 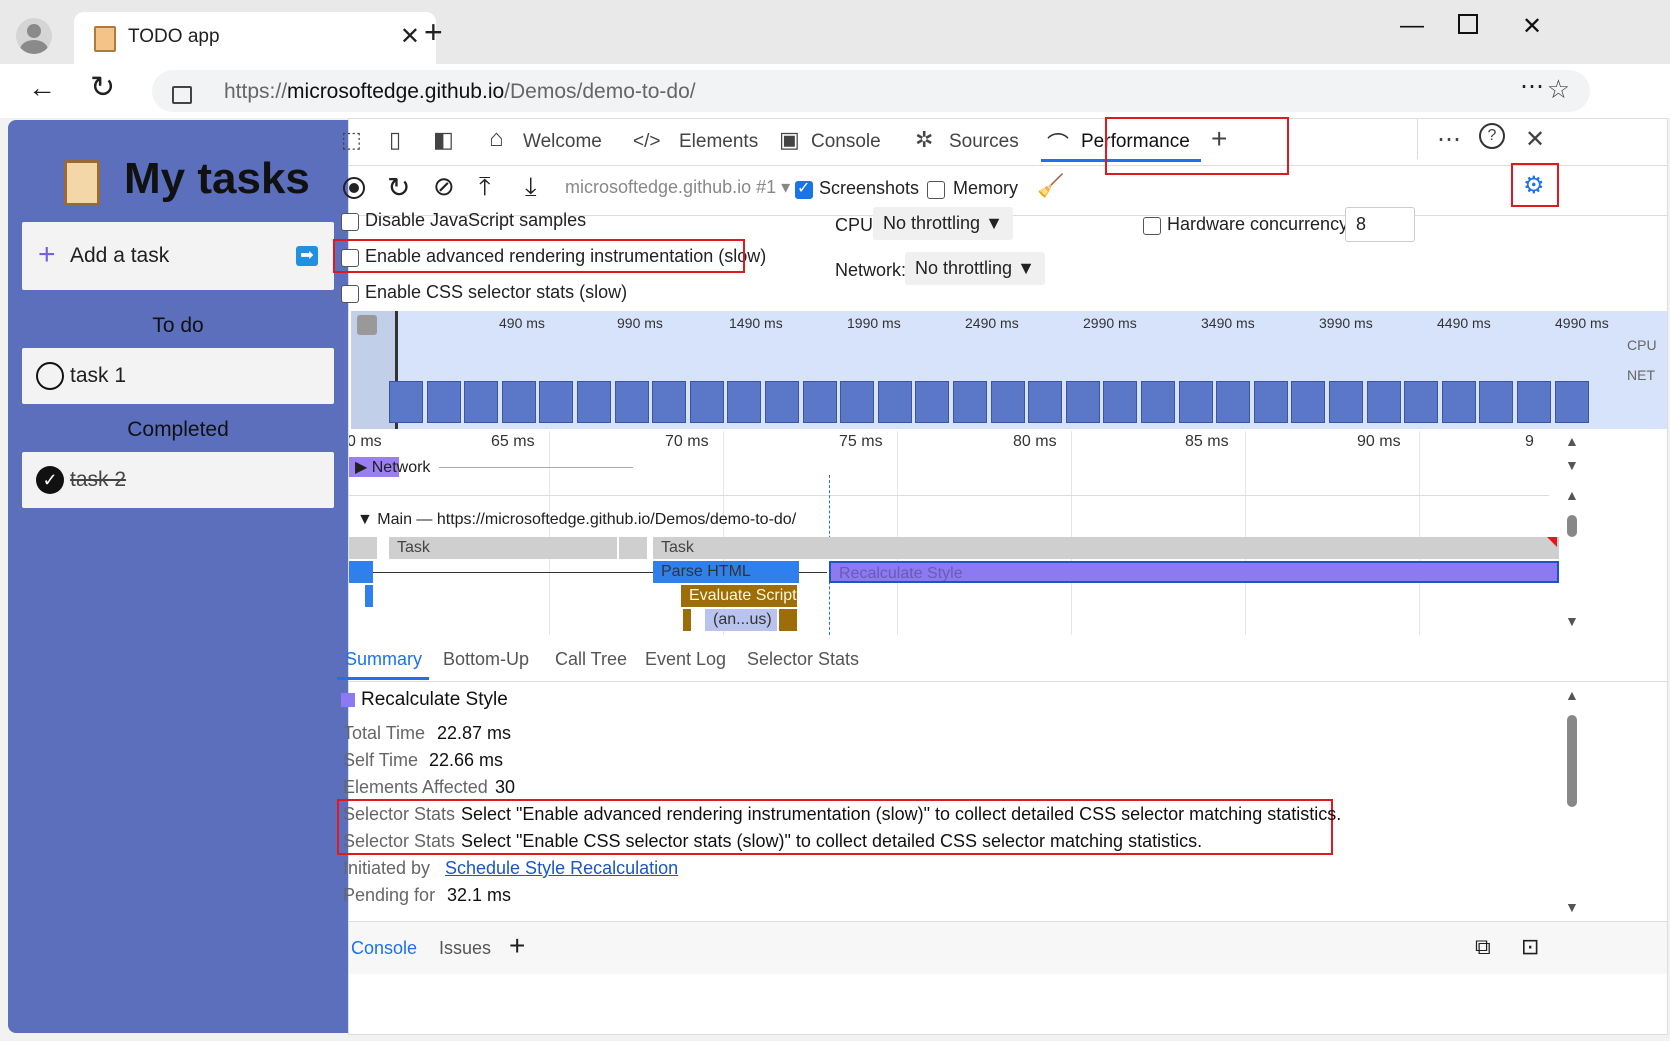 I want to click on circle-icon, so click(x=50, y=376).